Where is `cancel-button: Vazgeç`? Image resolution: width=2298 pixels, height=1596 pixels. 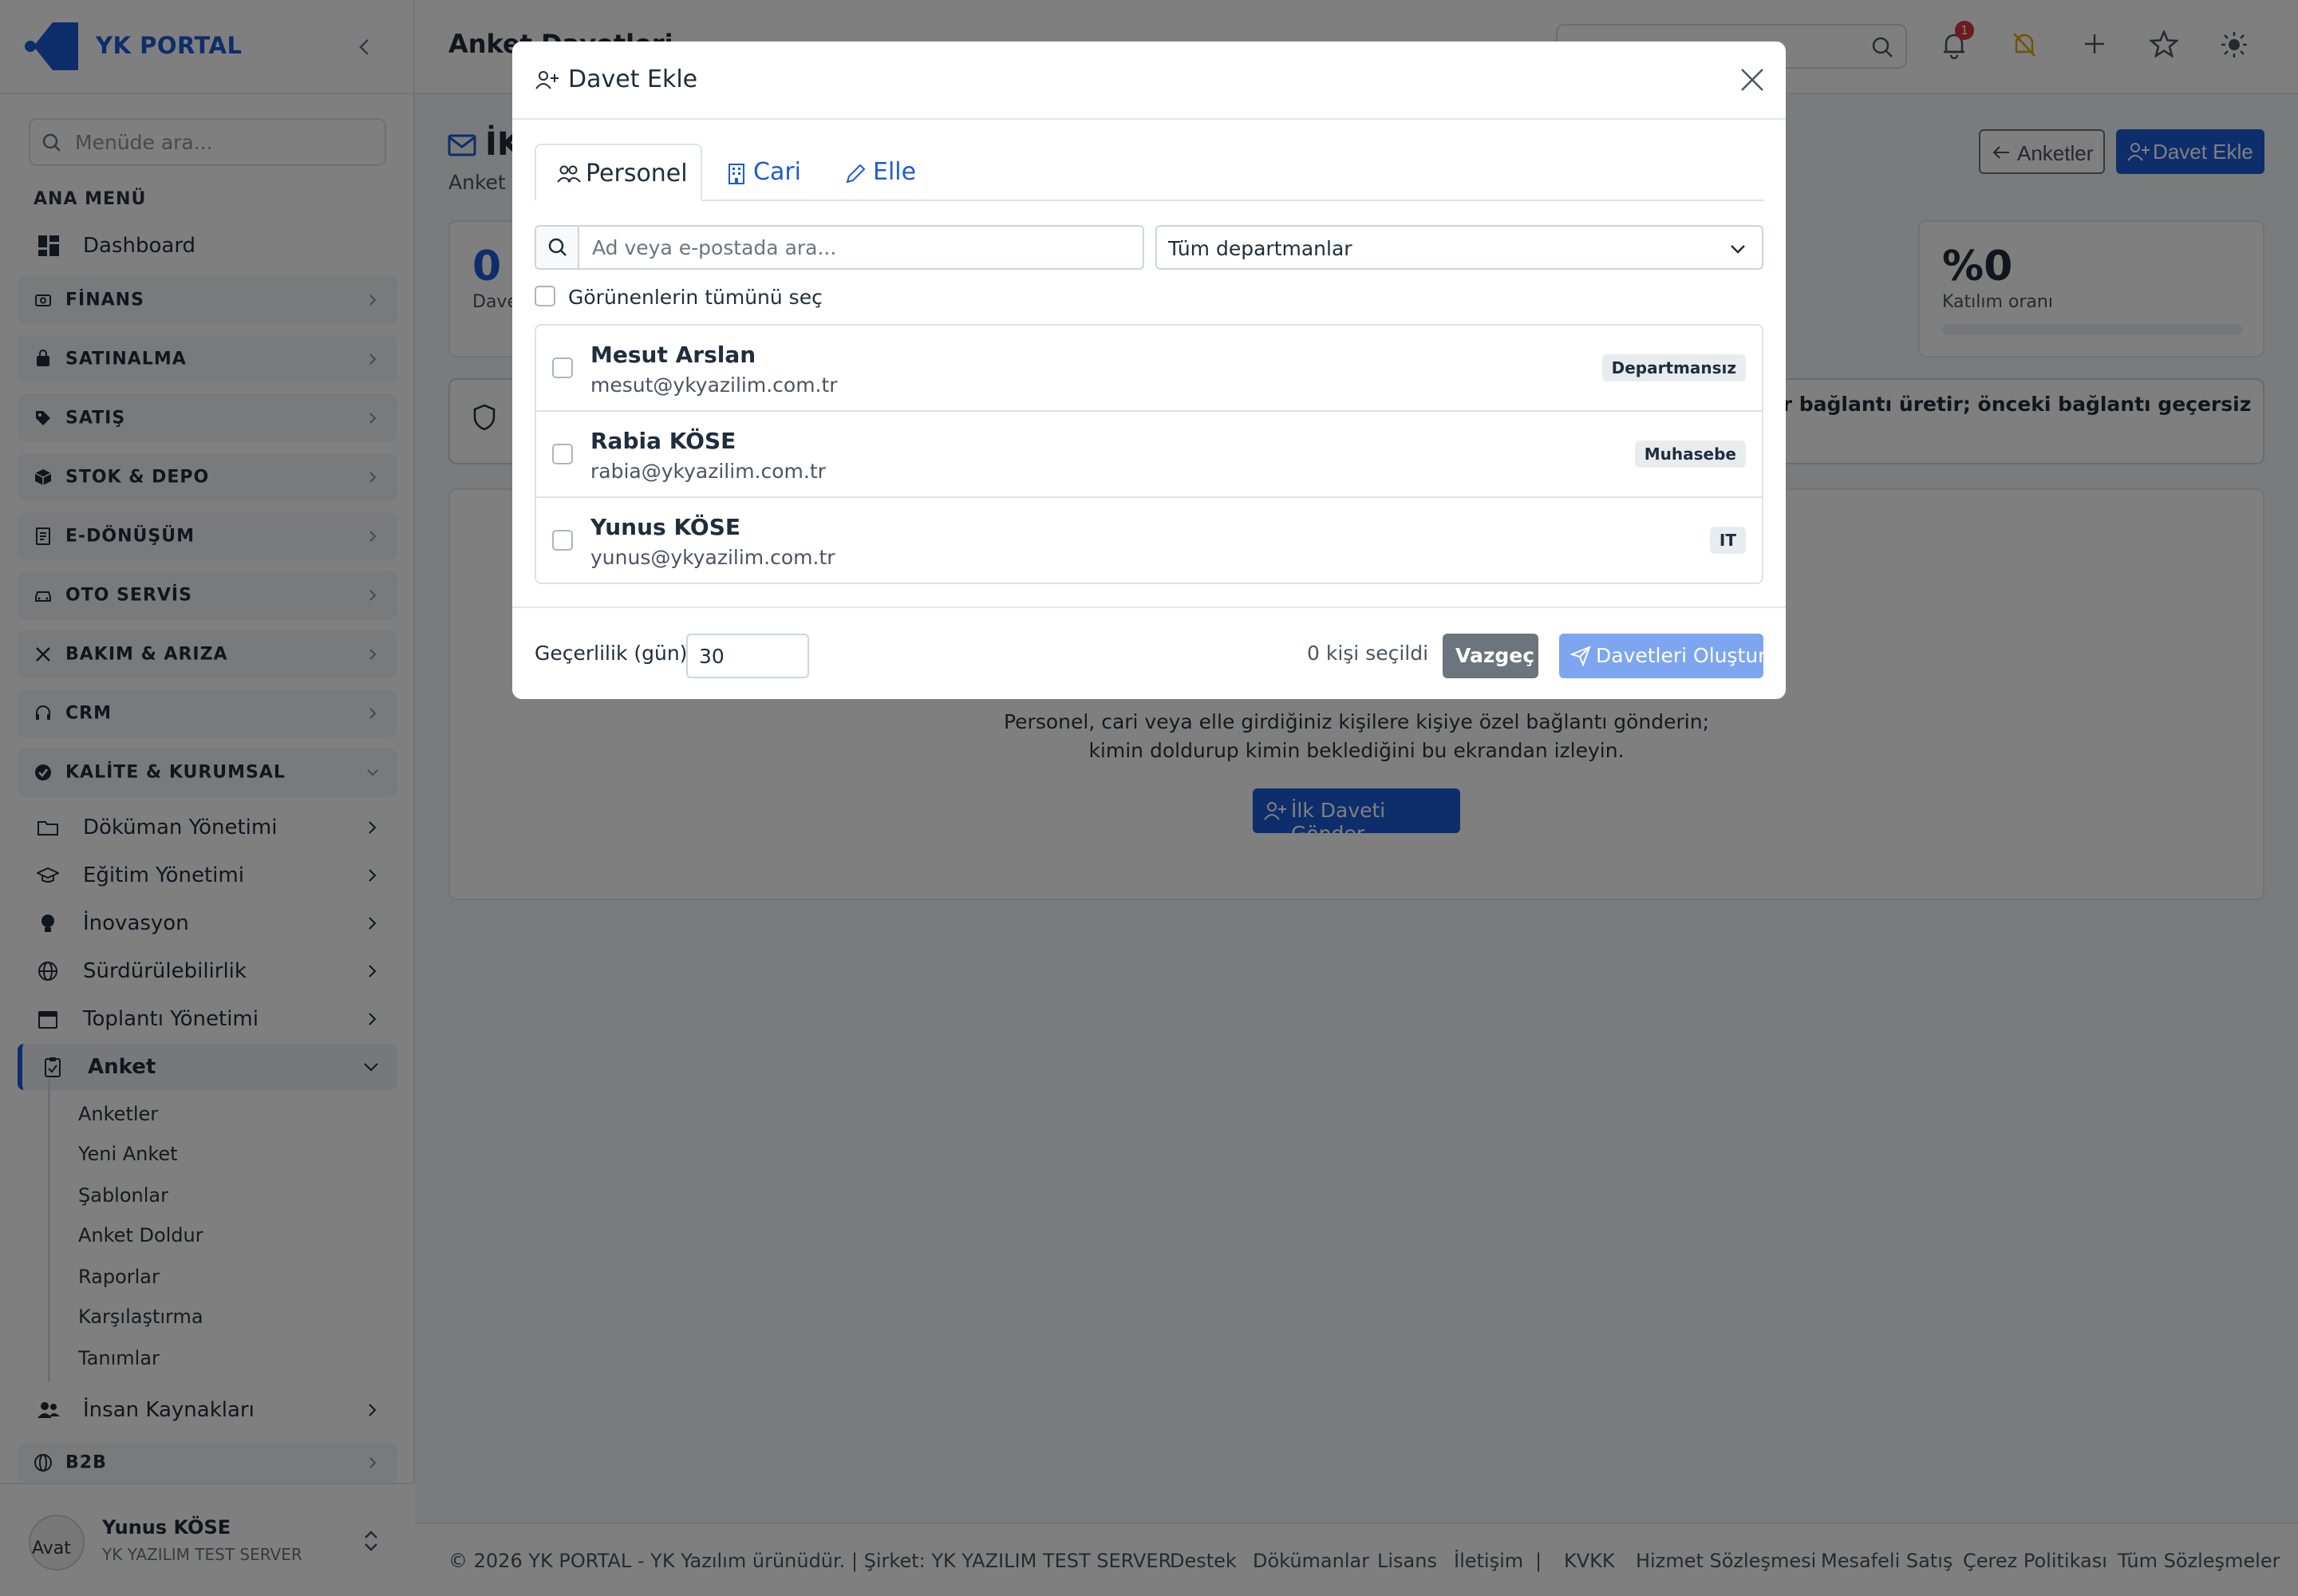
cancel-button: Vazgeç is located at coordinates (1491, 656).